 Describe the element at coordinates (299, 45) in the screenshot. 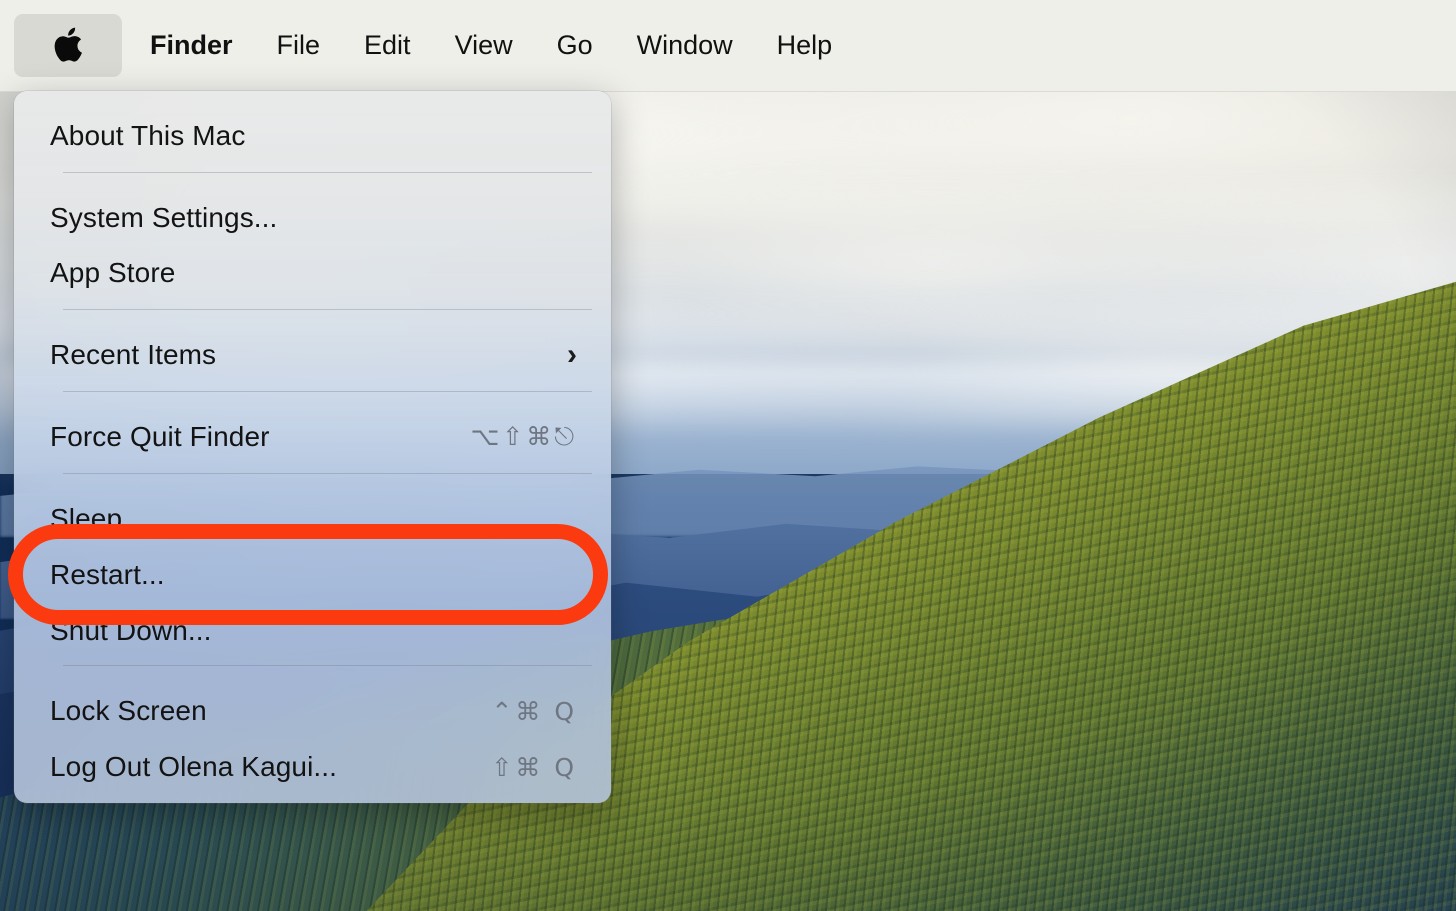

I see `menubar-item-file: File` at that location.